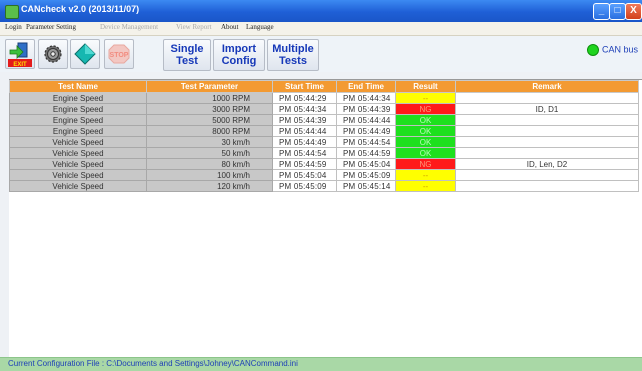 This screenshot has height=371, width=642. I want to click on test-parameter-cell: 1000 RPM, so click(209, 98).